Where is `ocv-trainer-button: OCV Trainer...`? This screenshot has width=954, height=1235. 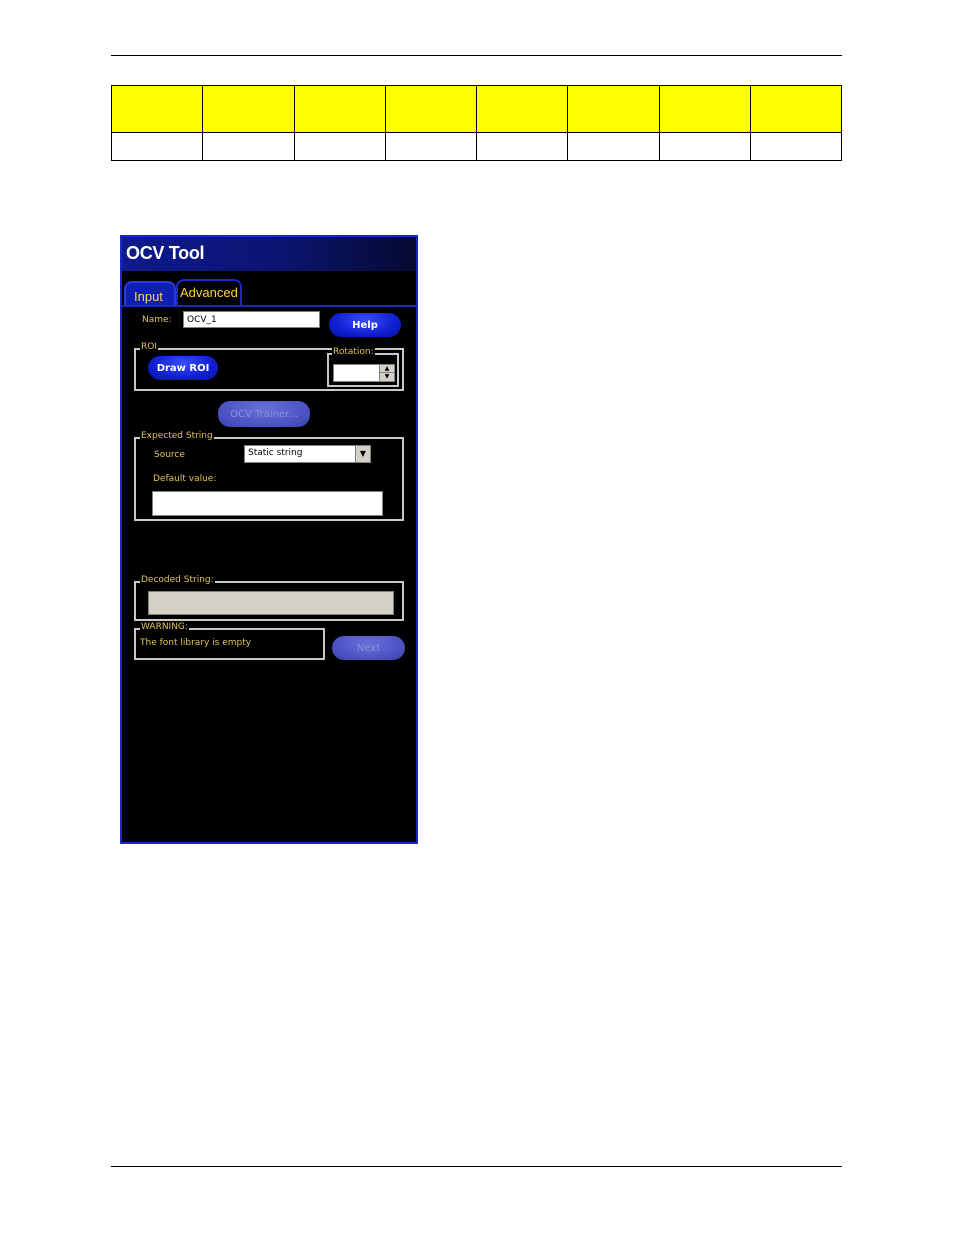 ocv-trainer-button: OCV Trainer... is located at coordinates (264, 414).